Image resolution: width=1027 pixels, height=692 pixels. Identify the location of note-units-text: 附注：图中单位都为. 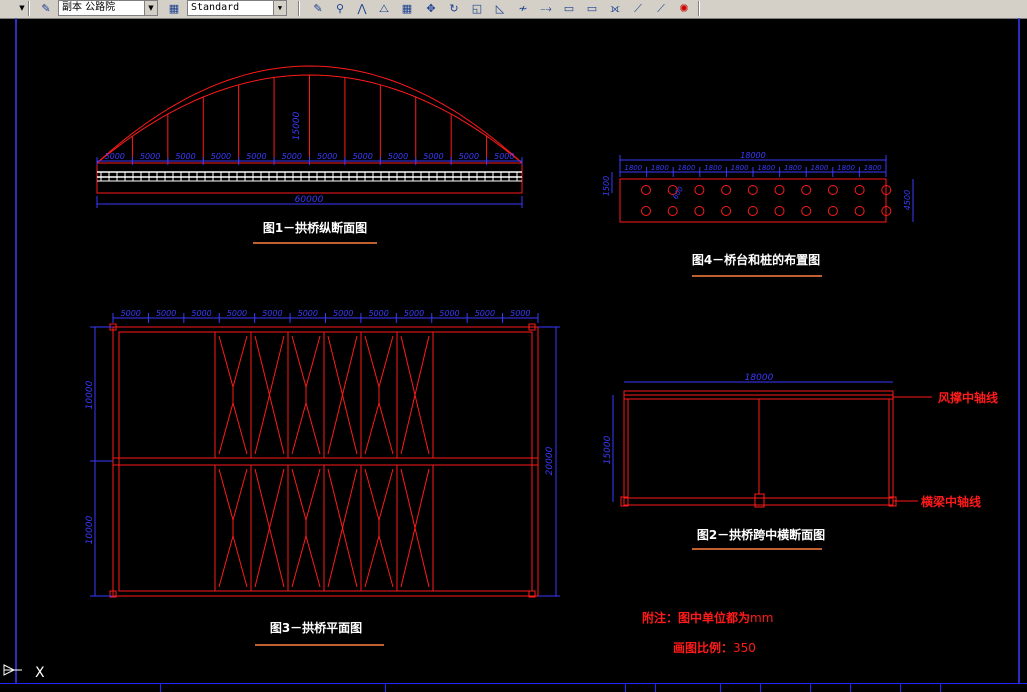
(696, 617).